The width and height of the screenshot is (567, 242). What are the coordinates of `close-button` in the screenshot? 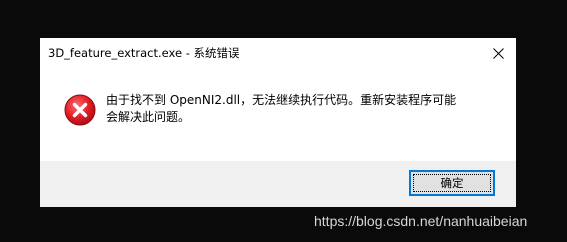 It's located at (498, 53).